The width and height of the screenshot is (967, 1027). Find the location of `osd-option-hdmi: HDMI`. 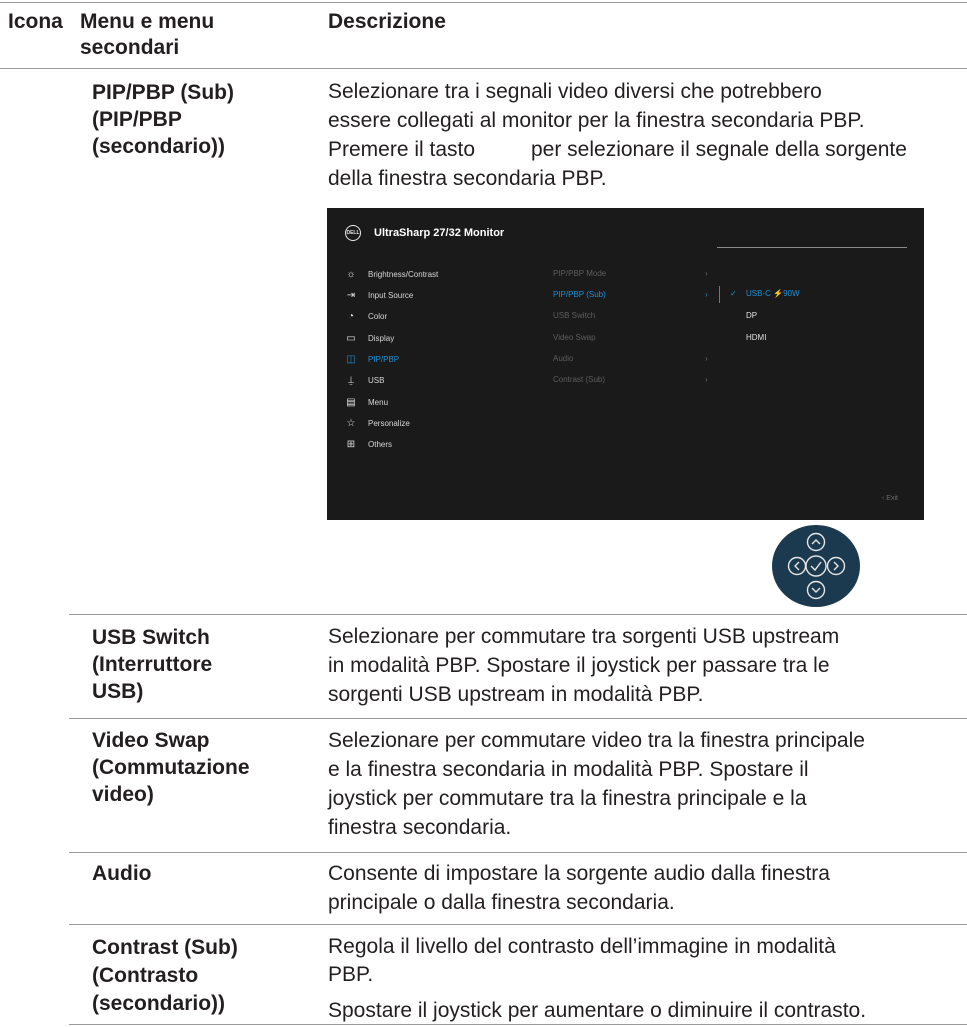

osd-option-hdmi: HDMI is located at coordinates (756, 337).